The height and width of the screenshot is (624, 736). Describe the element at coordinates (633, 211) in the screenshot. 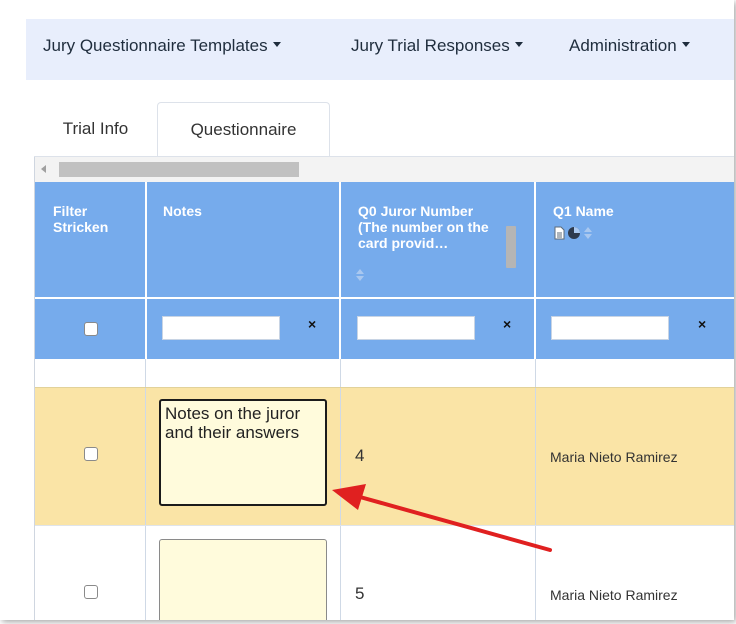

I see `header-q1-name: Q1 Name` at that location.